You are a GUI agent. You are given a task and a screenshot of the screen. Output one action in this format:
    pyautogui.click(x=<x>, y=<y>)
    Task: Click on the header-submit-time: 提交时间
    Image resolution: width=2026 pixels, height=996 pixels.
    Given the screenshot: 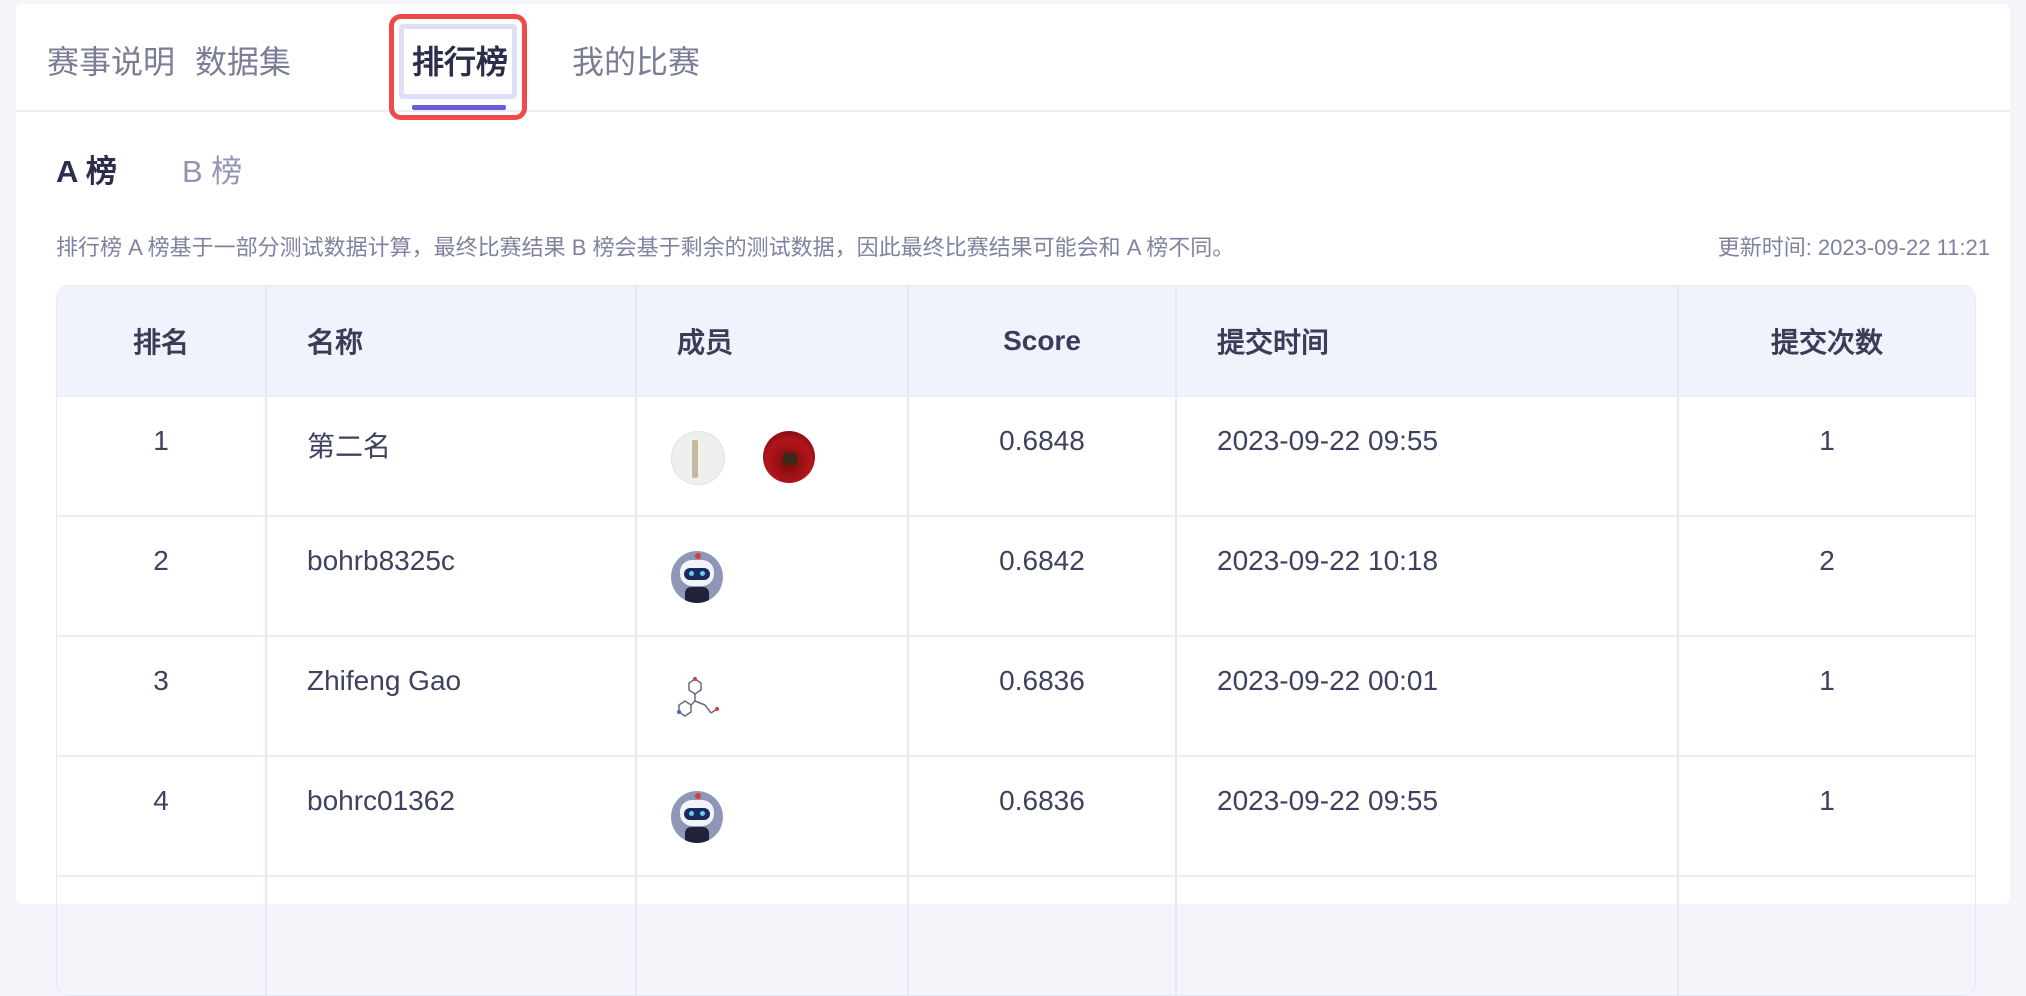 What is the action you would take?
    pyautogui.click(x=1428, y=340)
    